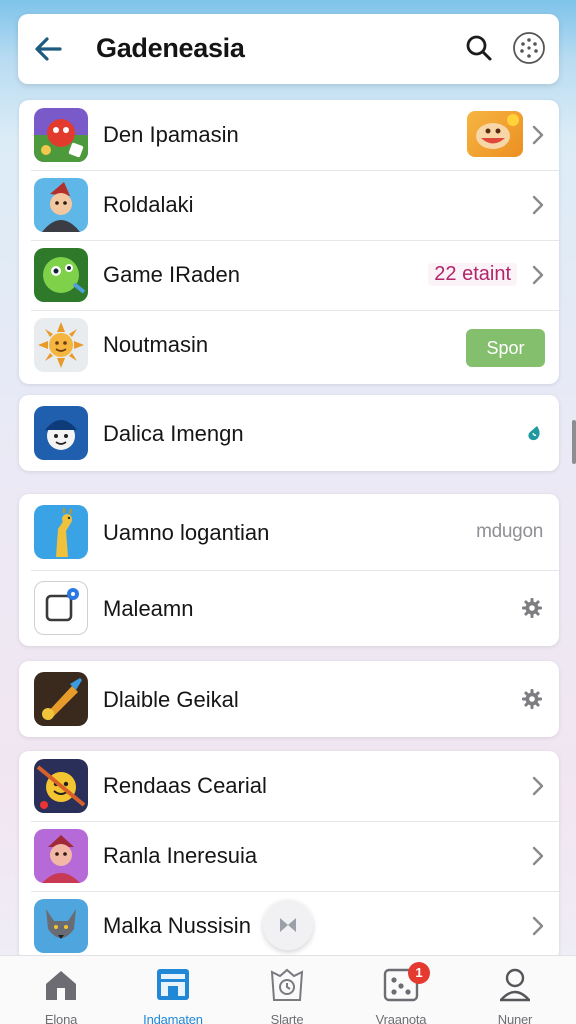 This screenshot has height=1024, width=576. I want to click on list-item-label: Den Ipamasin, so click(171, 134).